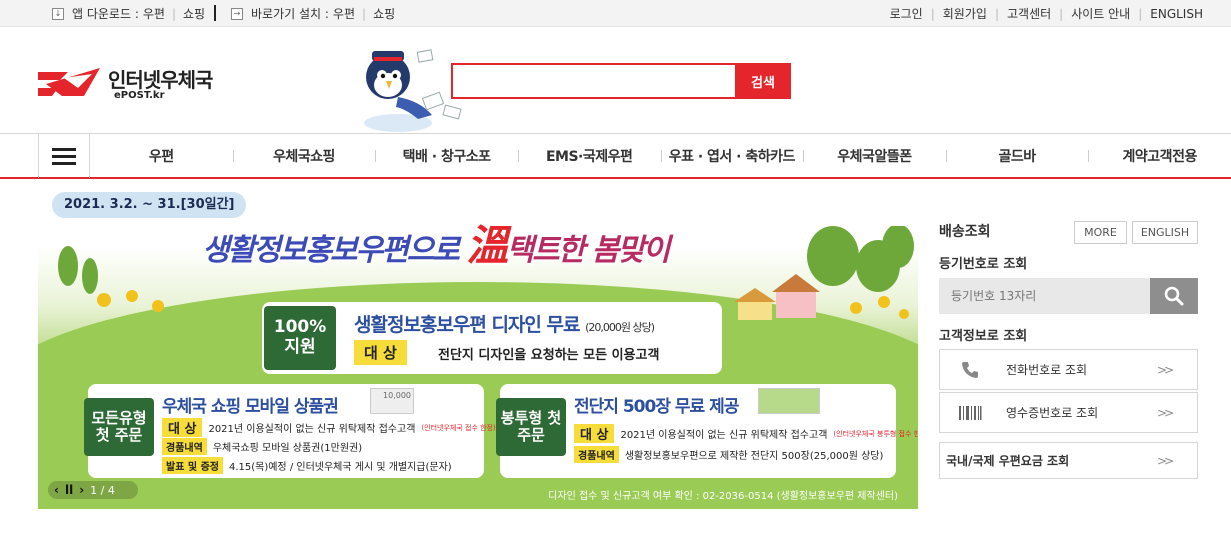 The width and height of the screenshot is (1231, 537). What do you see at coordinates (380, 352) in the screenshot?
I see `main-target-label: 대 상` at bounding box center [380, 352].